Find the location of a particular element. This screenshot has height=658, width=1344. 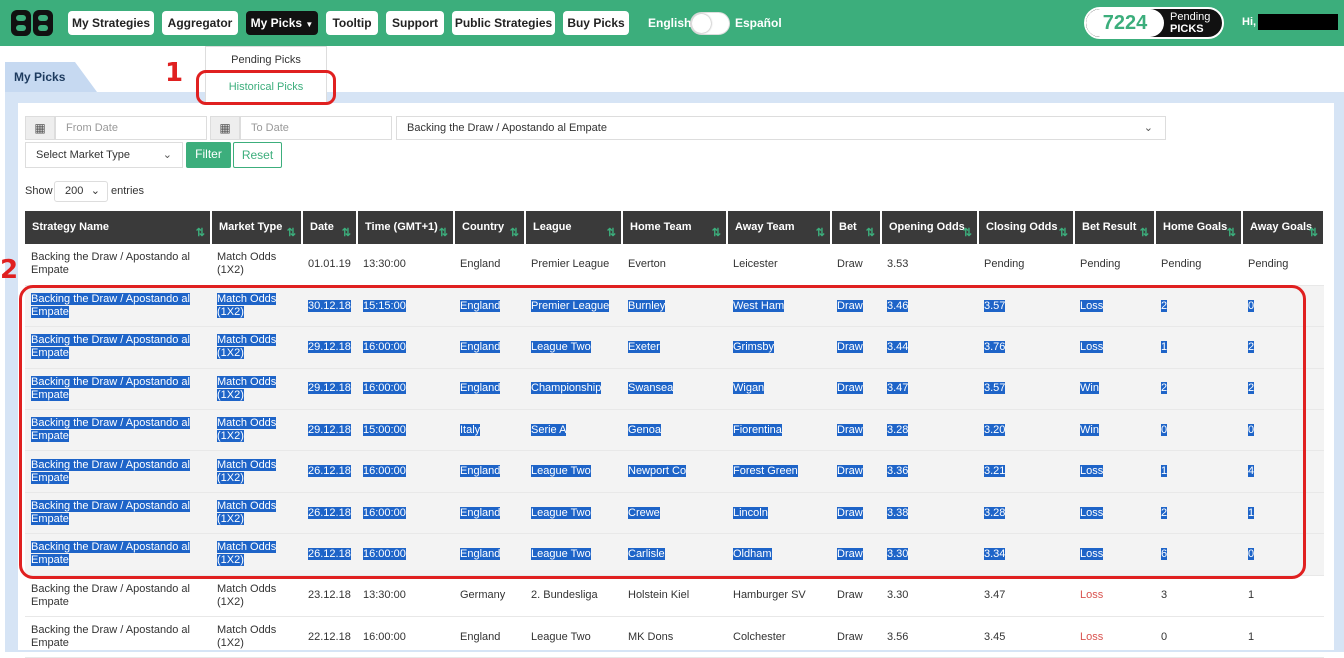

tab-my-picks: My Picks is located at coordinates (51, 77).